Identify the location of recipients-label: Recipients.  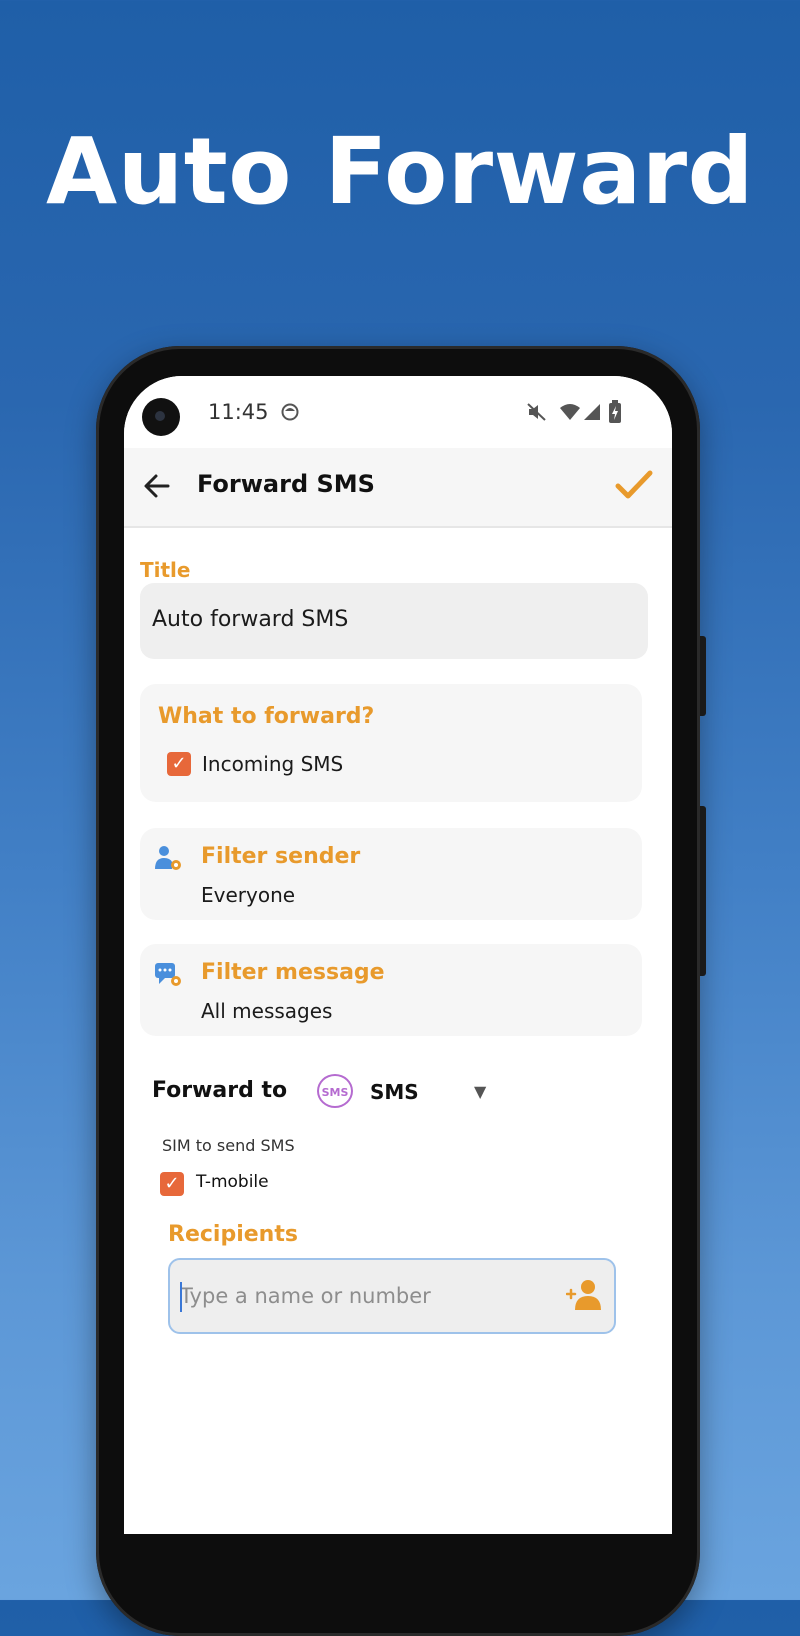
(233, 1234).